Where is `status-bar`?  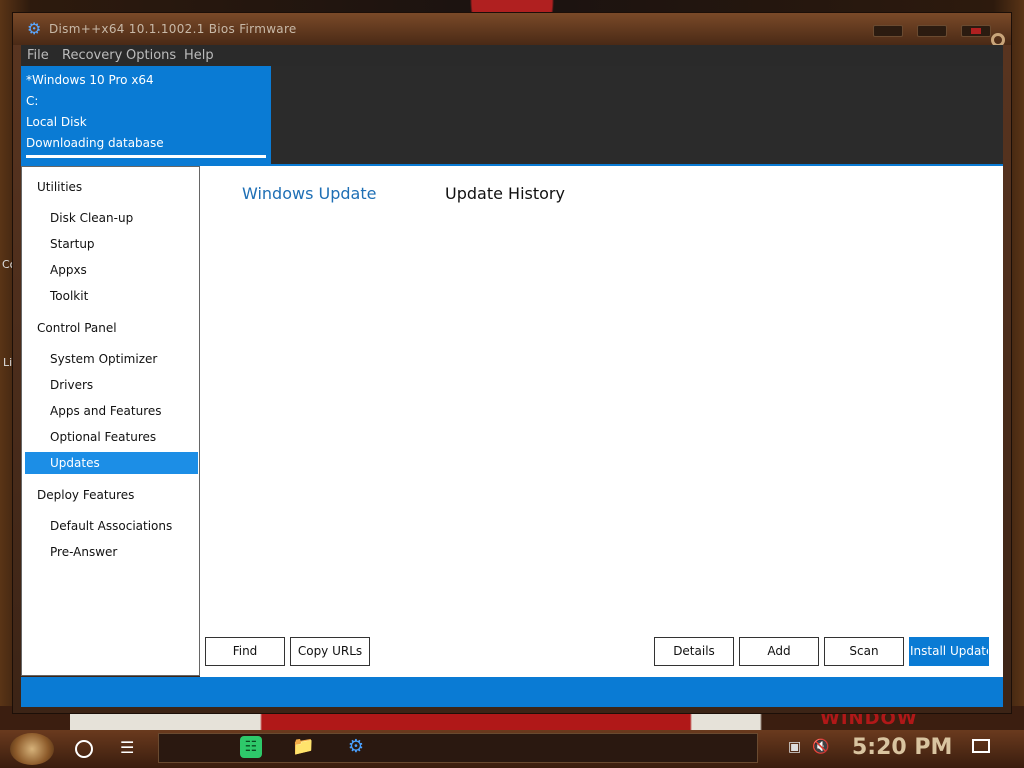
status-bar is located at coordinates (512, 692).